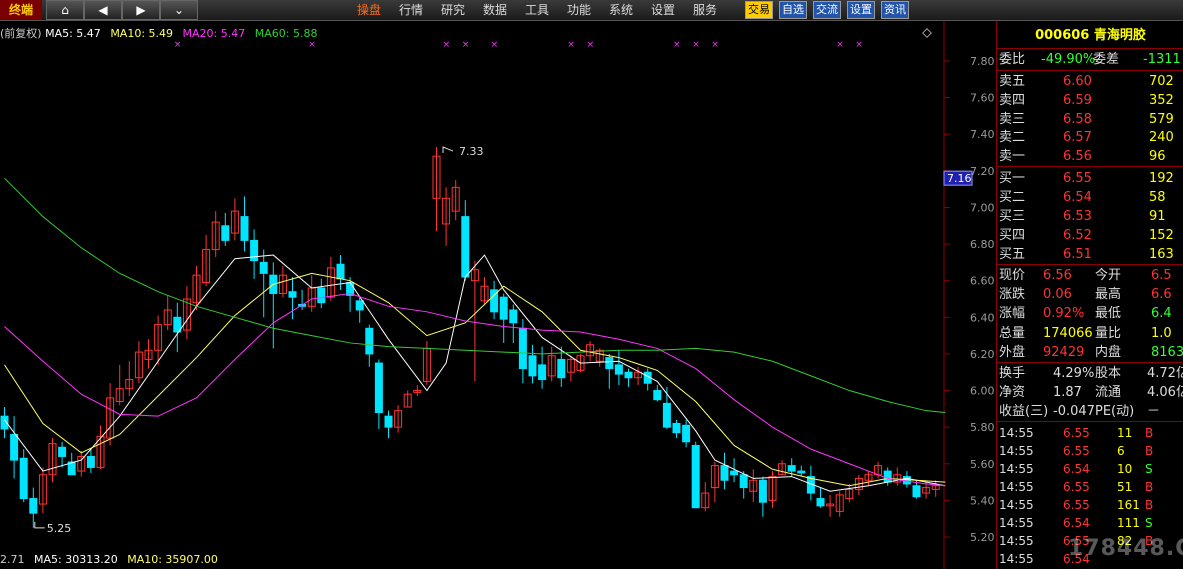  I want to click on fund-value: -0.047, so click(1074, 411).